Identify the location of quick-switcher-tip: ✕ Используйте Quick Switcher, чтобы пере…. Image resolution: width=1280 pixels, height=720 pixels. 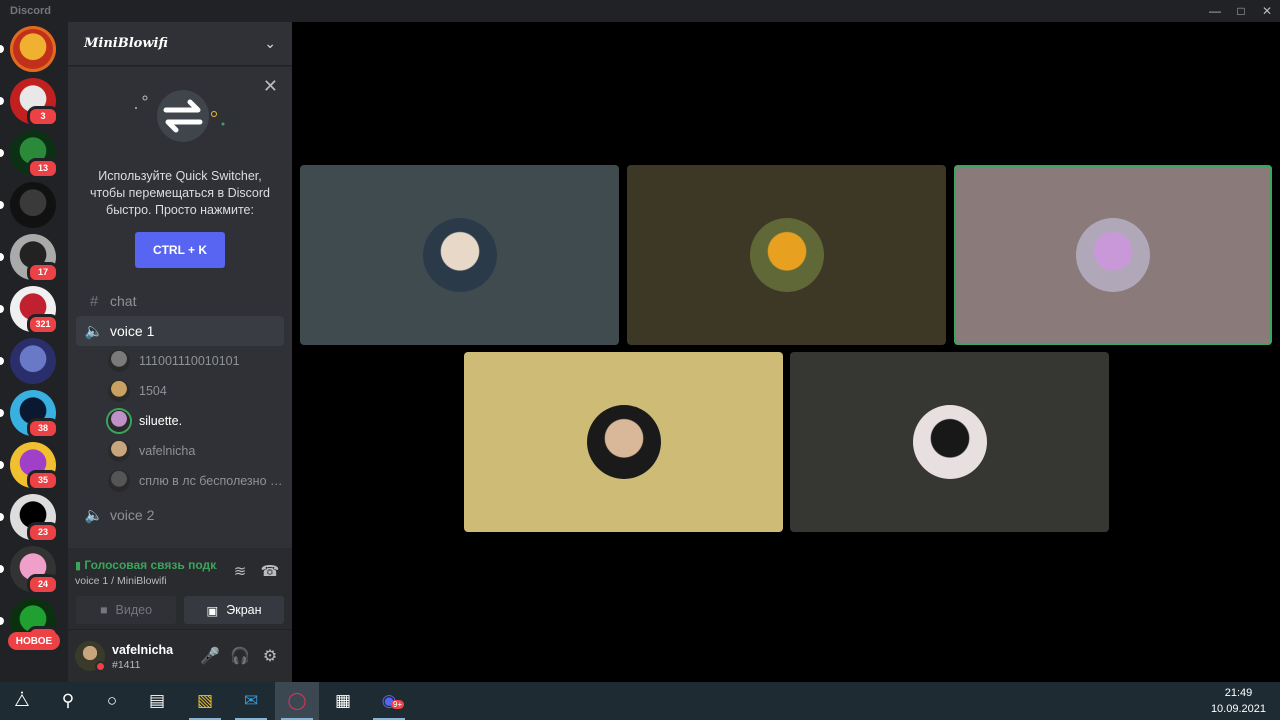
(180, 176).